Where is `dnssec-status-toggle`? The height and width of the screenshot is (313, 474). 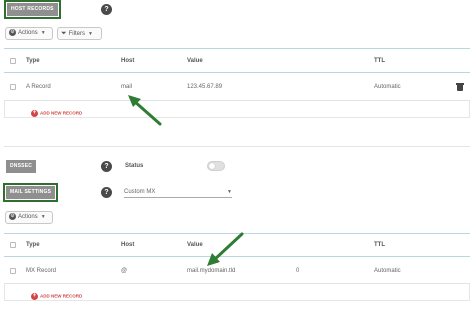 dnssec-status-toggle is located at coordinates (216, 166).